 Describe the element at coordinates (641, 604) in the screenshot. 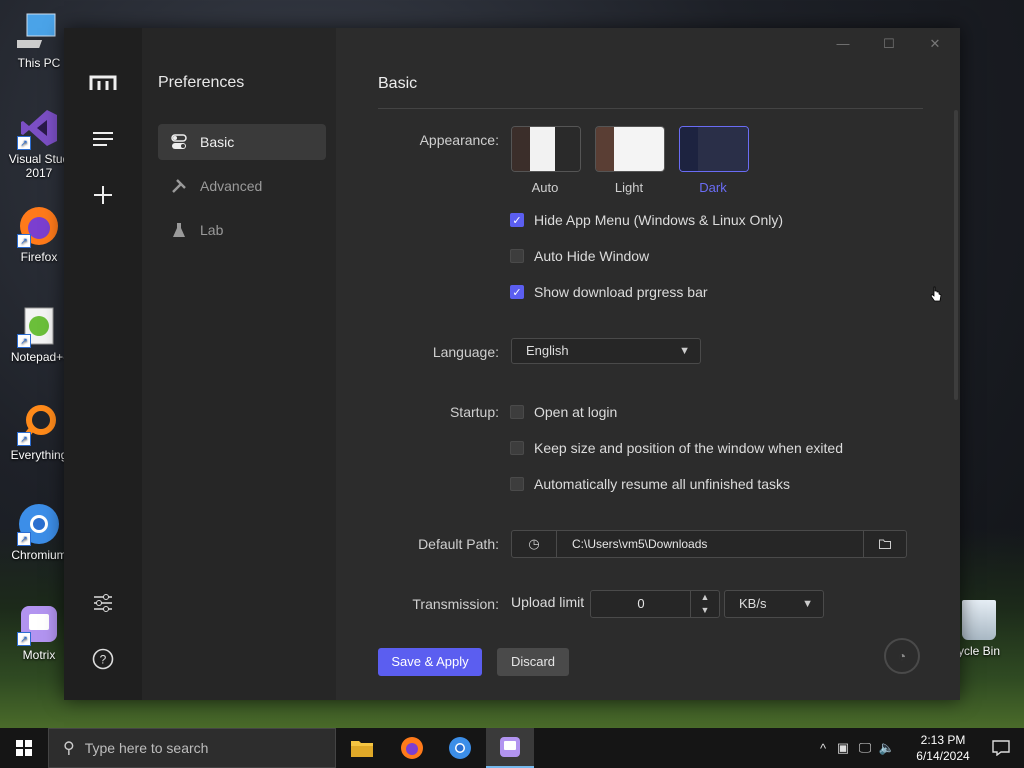

I see `upload-limit-value: 0` at that location.